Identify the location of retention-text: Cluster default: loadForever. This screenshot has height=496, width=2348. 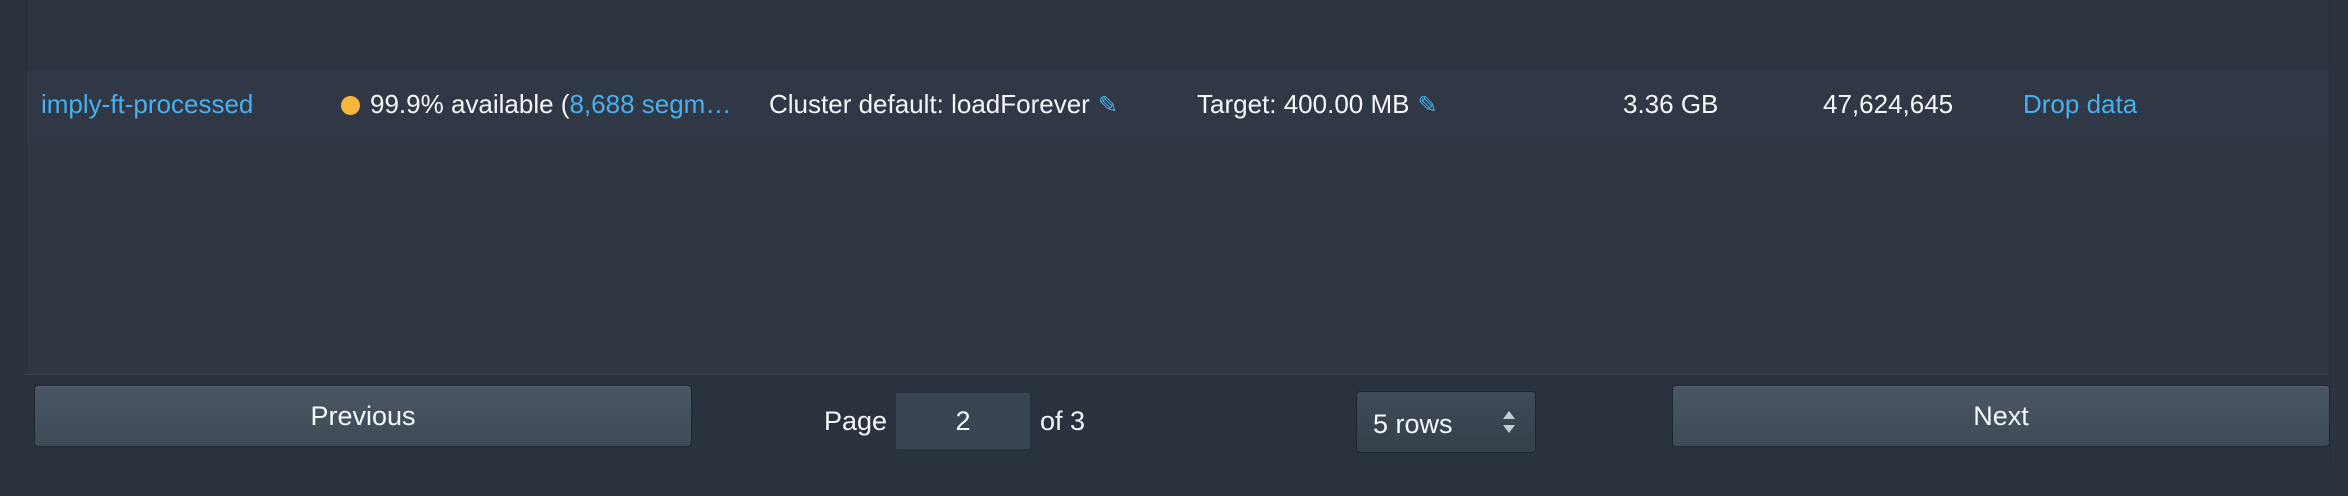
(929, 104).